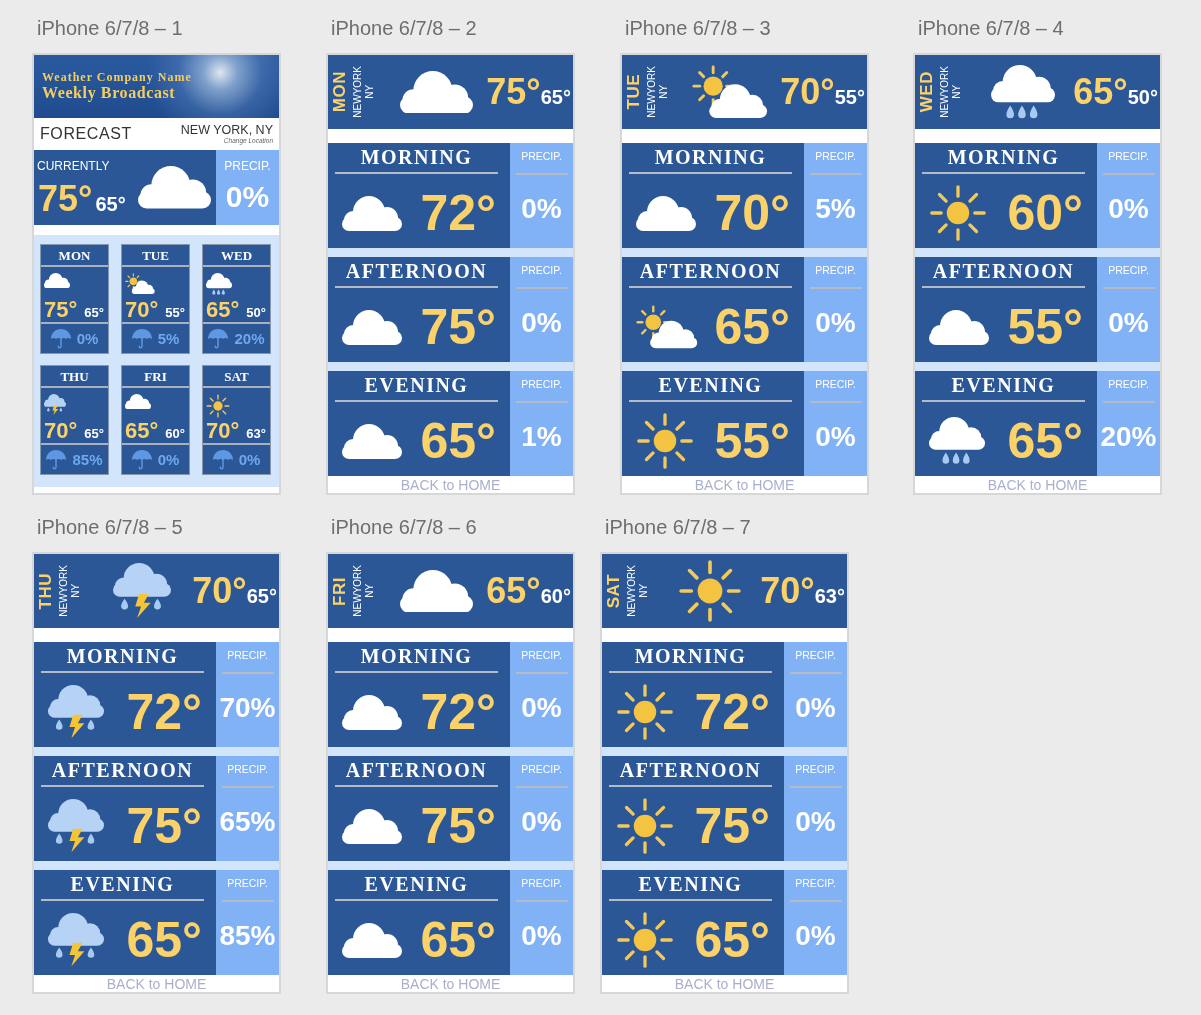  Describe the element at coordinates (236, 376) in the screenshot. I see `day-name: SAT` at that location.